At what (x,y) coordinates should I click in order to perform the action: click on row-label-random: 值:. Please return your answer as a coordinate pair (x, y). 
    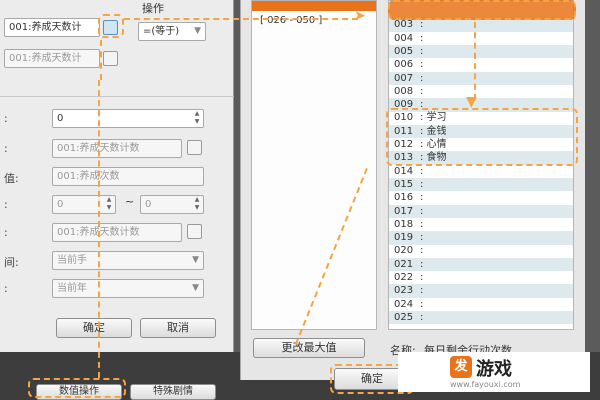
    Looking at the image, I should click on (11, 178).